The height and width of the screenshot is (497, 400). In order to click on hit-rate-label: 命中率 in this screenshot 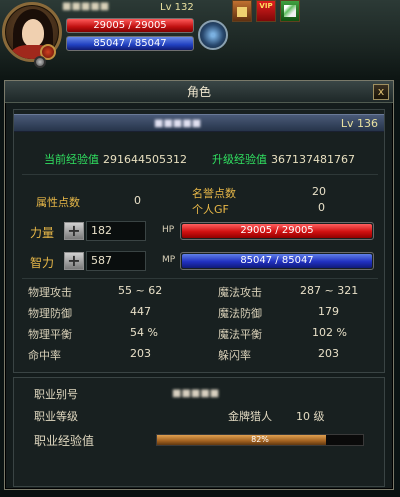, I will do `click(44, 355)`.